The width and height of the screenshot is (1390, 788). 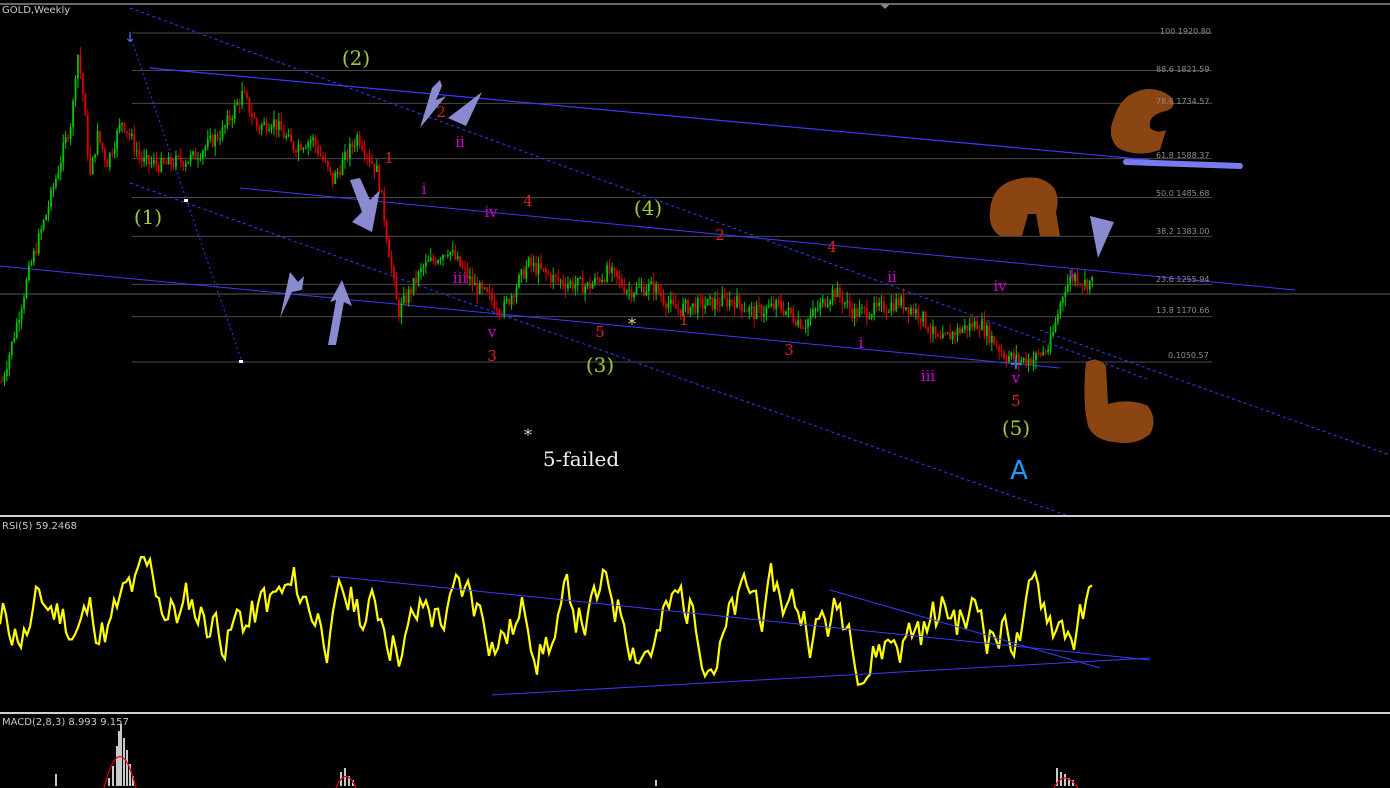 I want to click on macd-pane-title: MACD(2,8,3) 8.993 9.157, so click(x=65, y=722).